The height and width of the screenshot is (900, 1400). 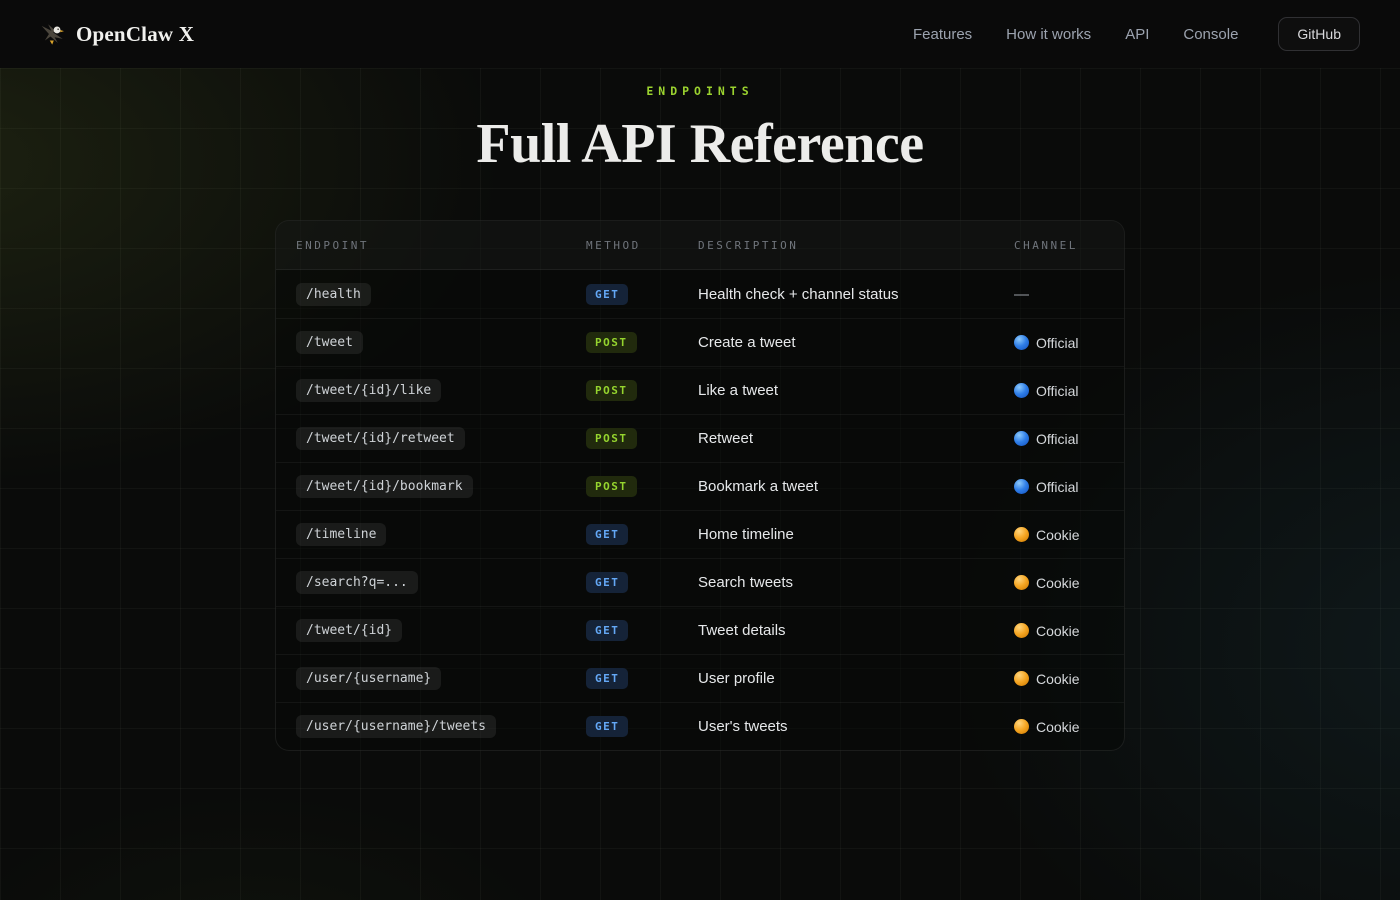 What do you see at coordinates (52, 34) in the screenshot?
I see `eagle-logo-icon` at bounding box center [52, 34].